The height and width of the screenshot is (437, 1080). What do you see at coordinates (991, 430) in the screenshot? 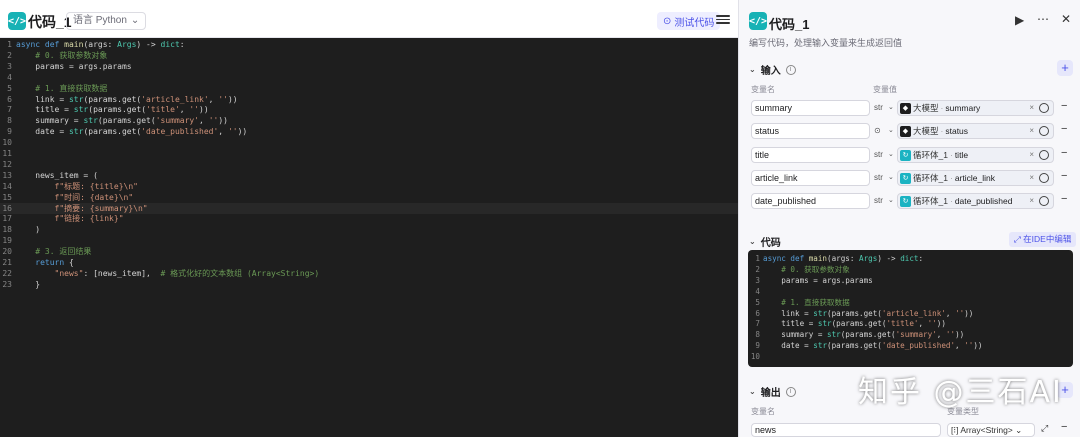
I see `output-type-select: [⁝] Array<String> ⌄` at bounding box center [991, 430].